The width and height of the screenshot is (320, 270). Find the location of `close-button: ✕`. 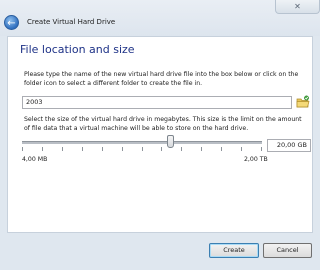

close-button: ✕ is located at coordinates (297, 7).